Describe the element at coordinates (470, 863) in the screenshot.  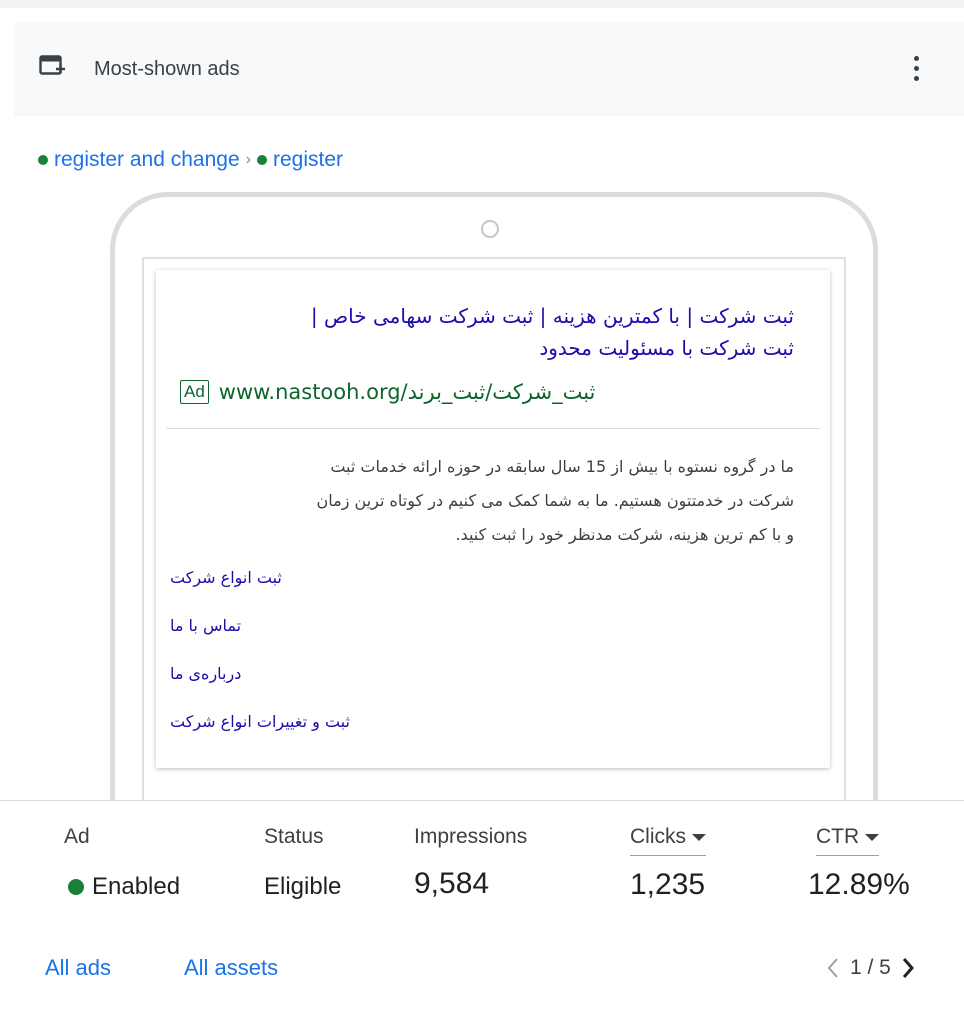
I see `impressions-column: Impressions 9,584` at that location.